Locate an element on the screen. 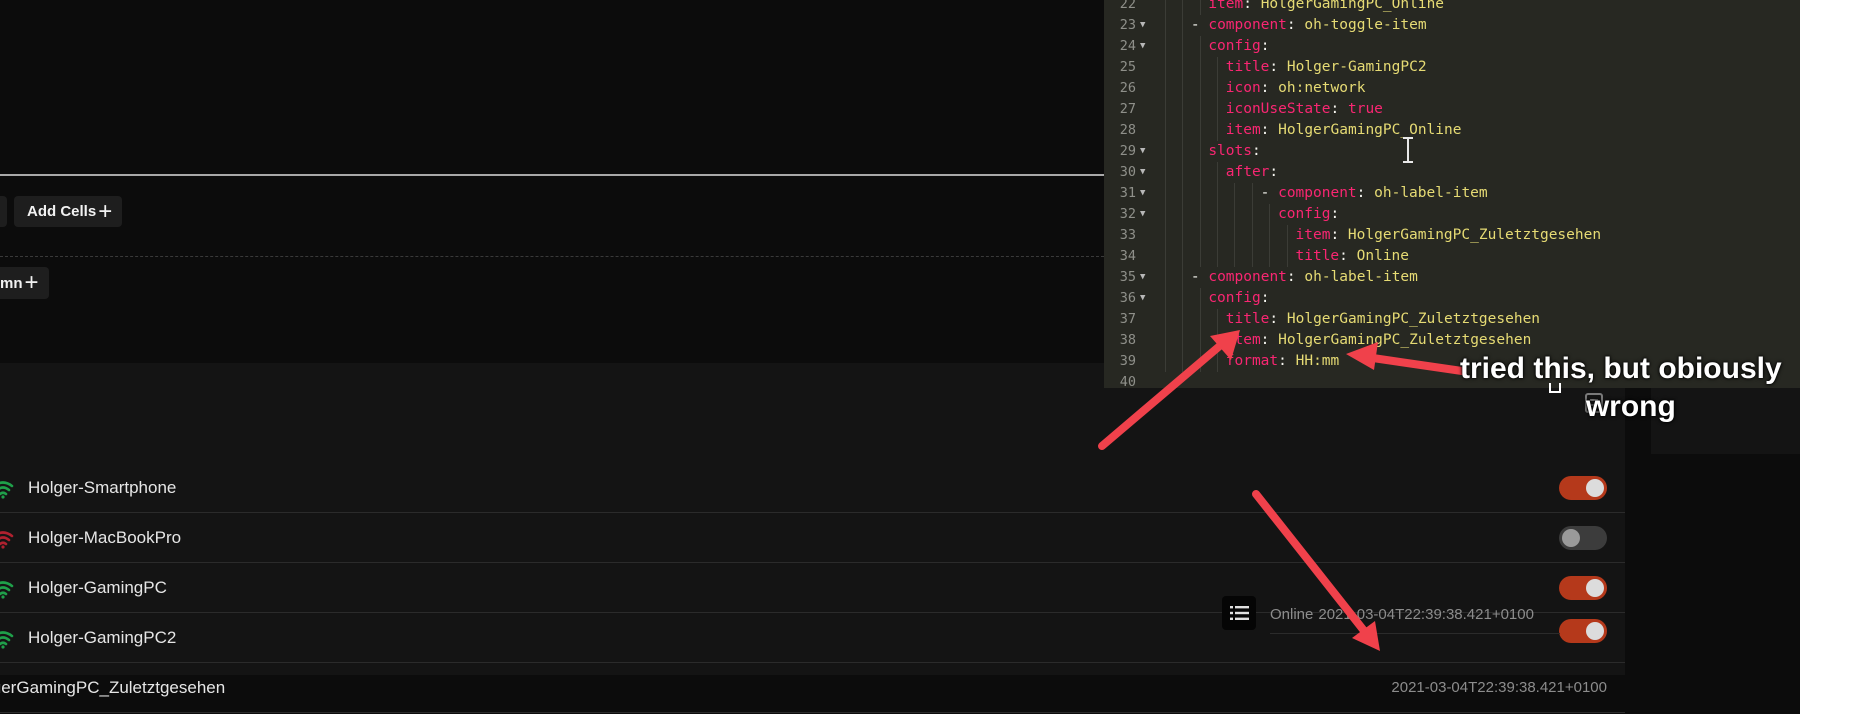  line-number: 31 is located at coordinates (1127, 193).